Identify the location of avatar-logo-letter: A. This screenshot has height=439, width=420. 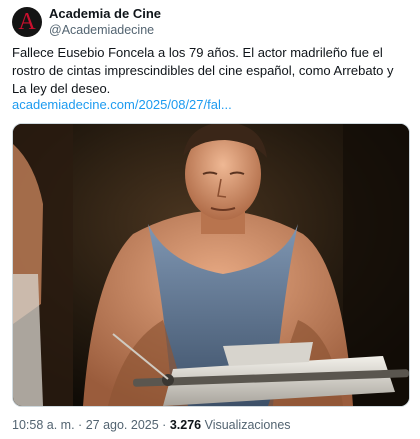
(27, 22).